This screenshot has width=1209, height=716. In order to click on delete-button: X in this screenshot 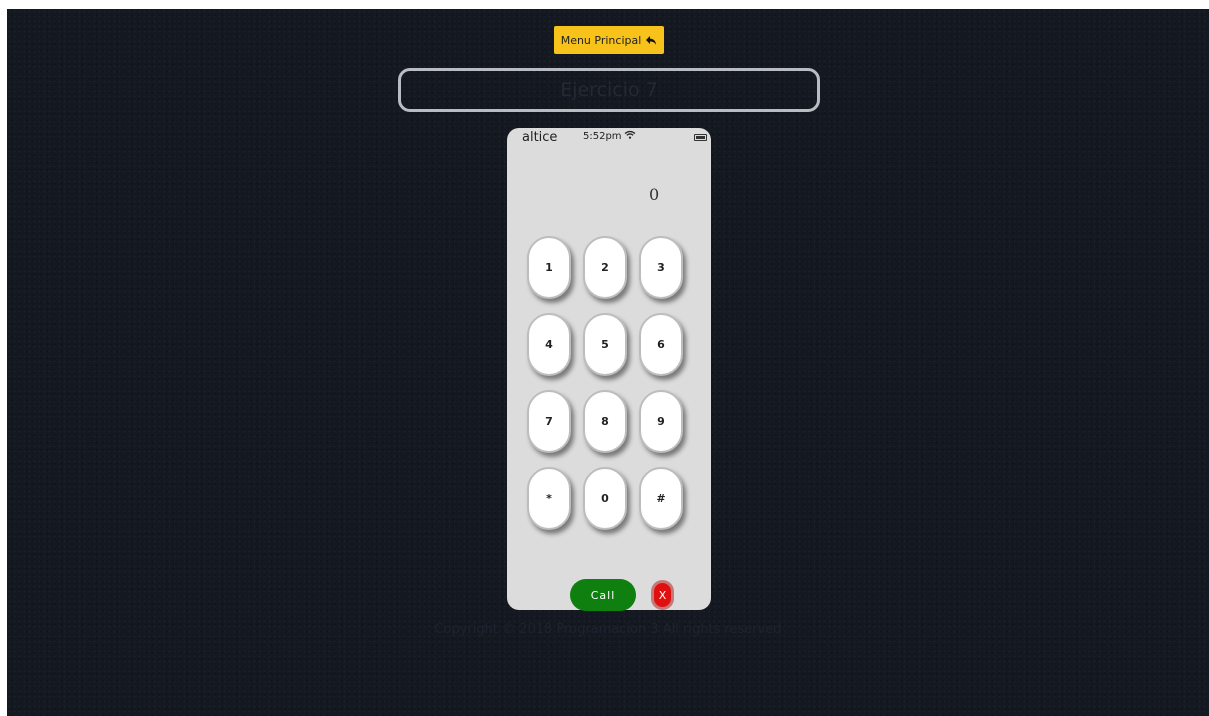, I will do `click(662, 595)`.